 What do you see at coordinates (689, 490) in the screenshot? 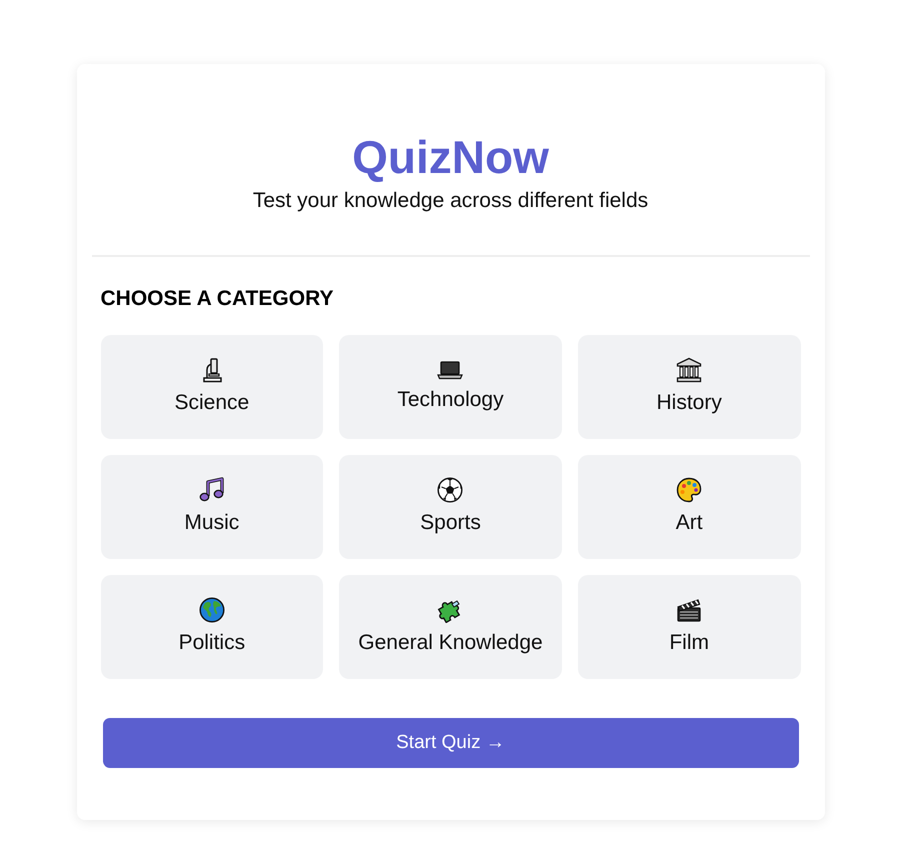
I see `palette-icon` at bounding box center [689, 490].